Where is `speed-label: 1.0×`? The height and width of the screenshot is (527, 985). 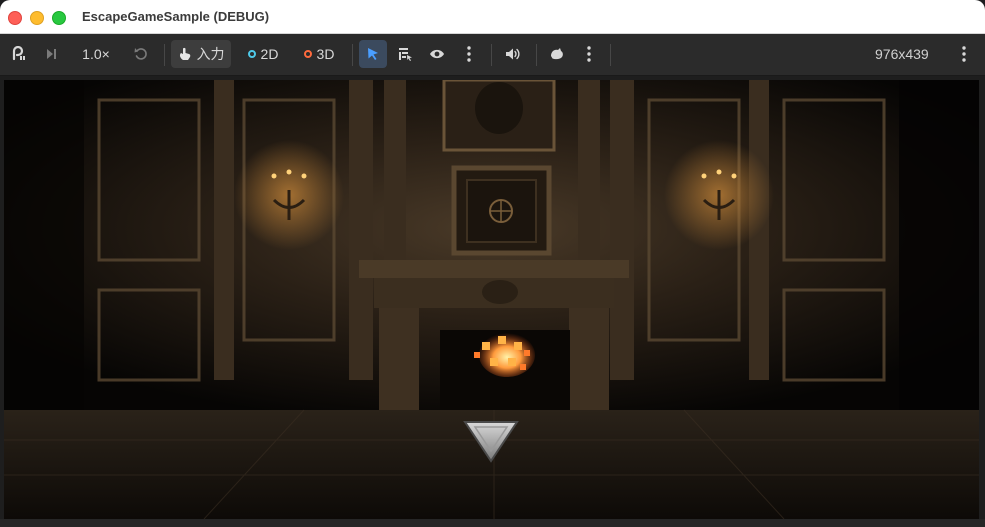 speed-label: 1.0× is located at coordinates (96, 54).